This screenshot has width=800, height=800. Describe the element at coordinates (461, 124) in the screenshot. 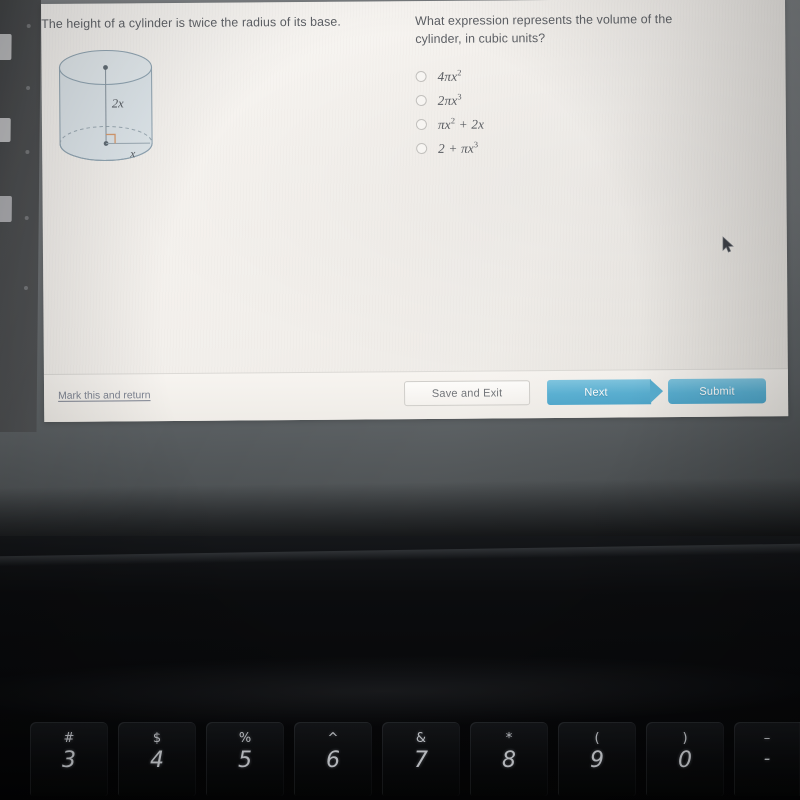

I see `answer-label-c: πx2 + 2x` at that location.